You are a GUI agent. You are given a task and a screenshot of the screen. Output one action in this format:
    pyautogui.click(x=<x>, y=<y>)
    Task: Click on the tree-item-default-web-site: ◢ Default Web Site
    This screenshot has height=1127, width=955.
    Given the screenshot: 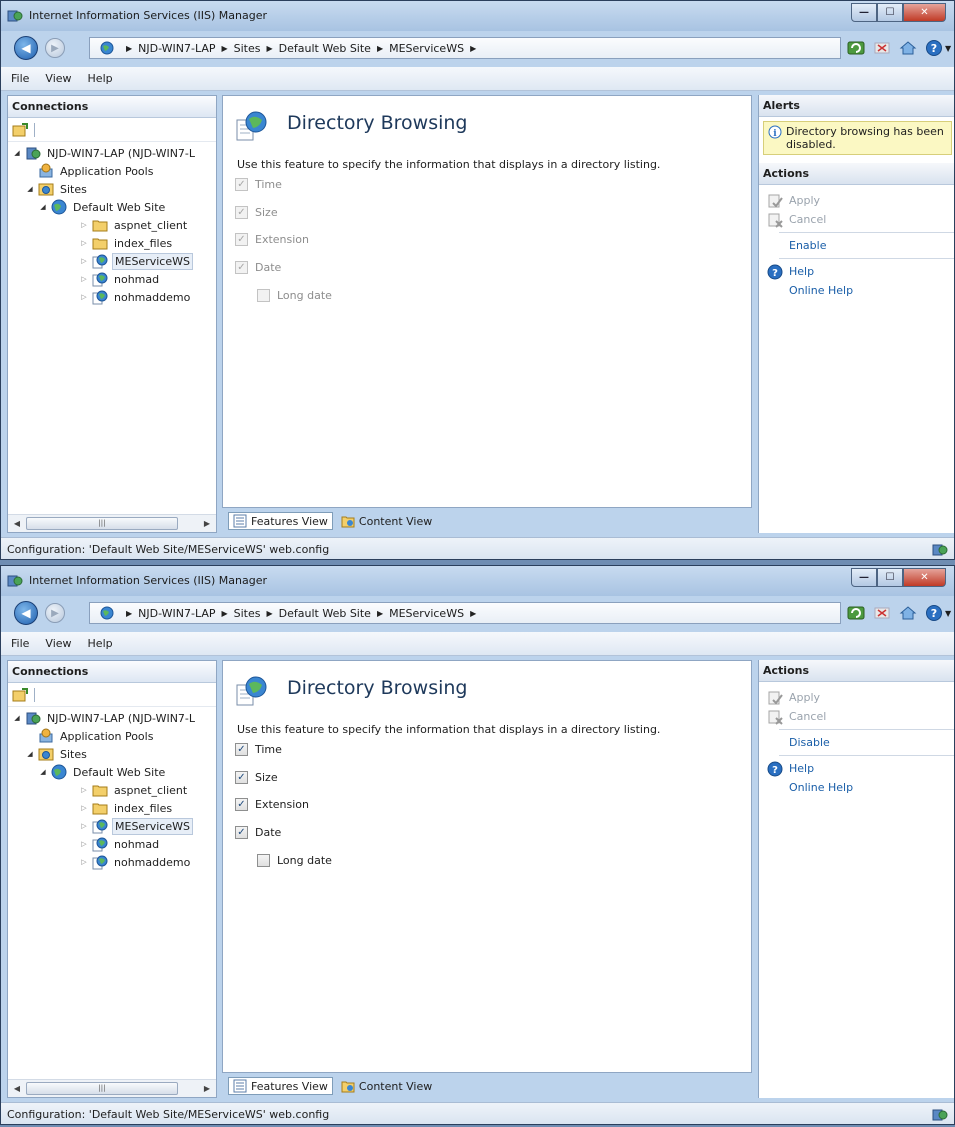 What is the action you would take?
    pyautogui.click(x=102, y=207)
    